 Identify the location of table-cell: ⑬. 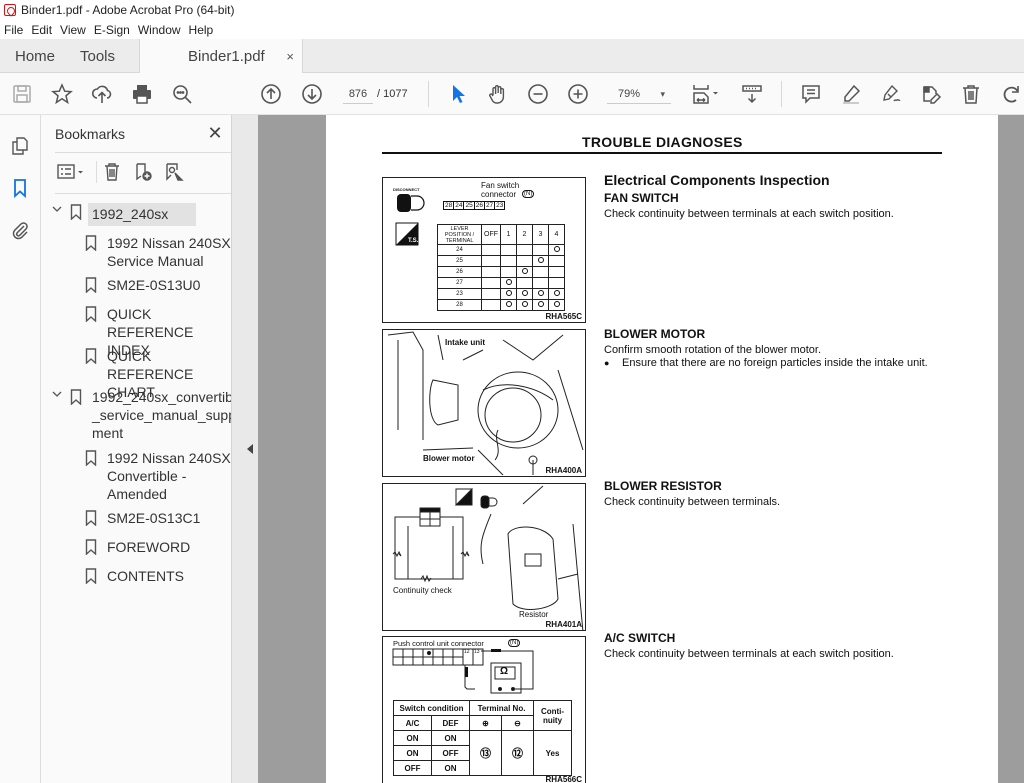
(485, 753).